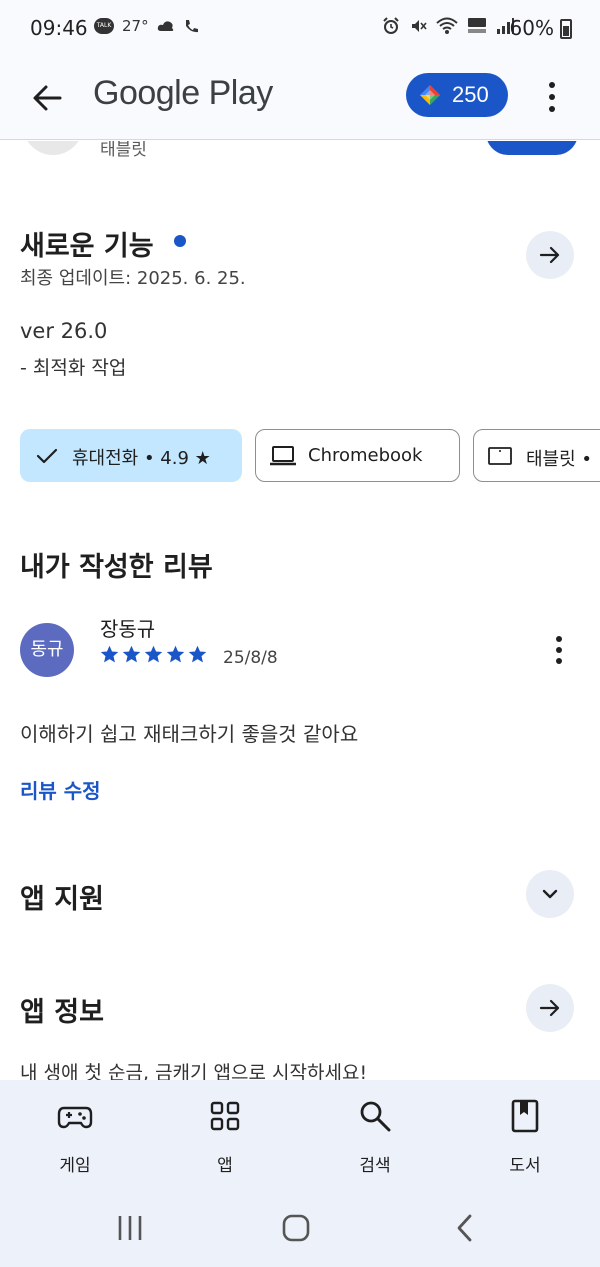 The height and width of the screenshot is (1267, 600). I want to click on device-subtitle: 태블릿, so click(123, 150).